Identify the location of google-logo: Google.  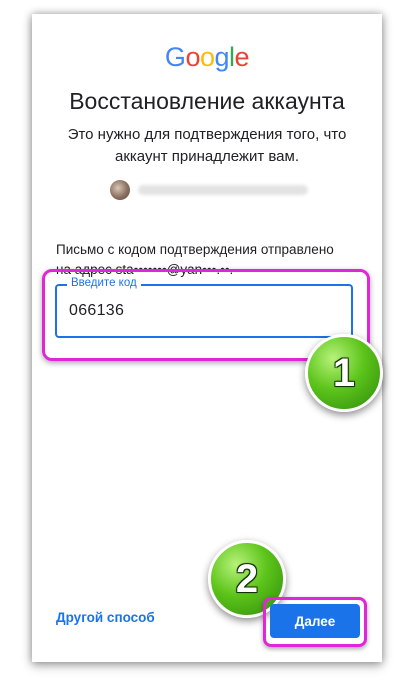
(207, 57).